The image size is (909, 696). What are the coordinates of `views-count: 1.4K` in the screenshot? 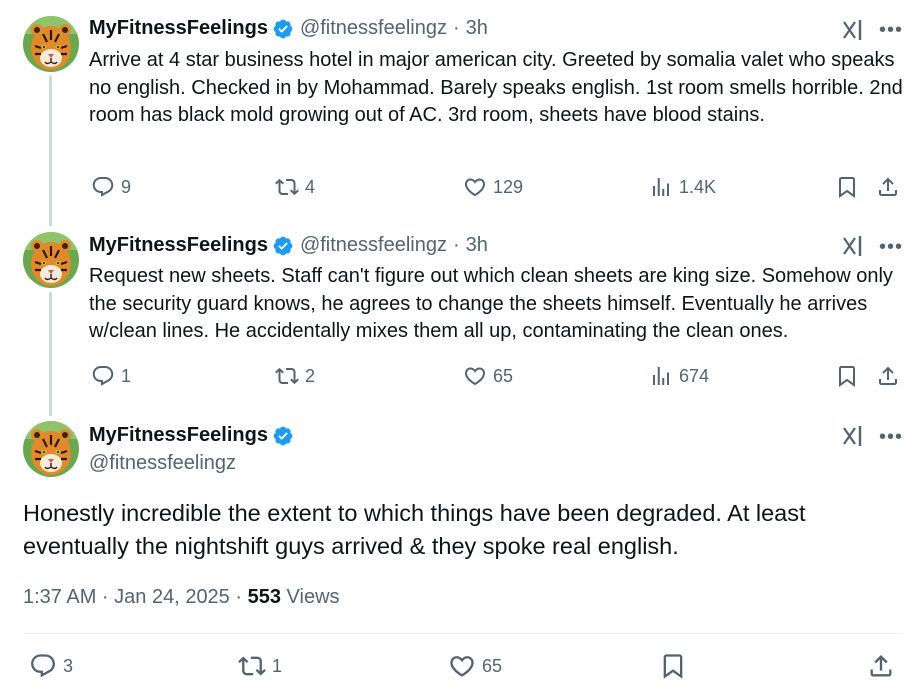 It's located at (698, 186).